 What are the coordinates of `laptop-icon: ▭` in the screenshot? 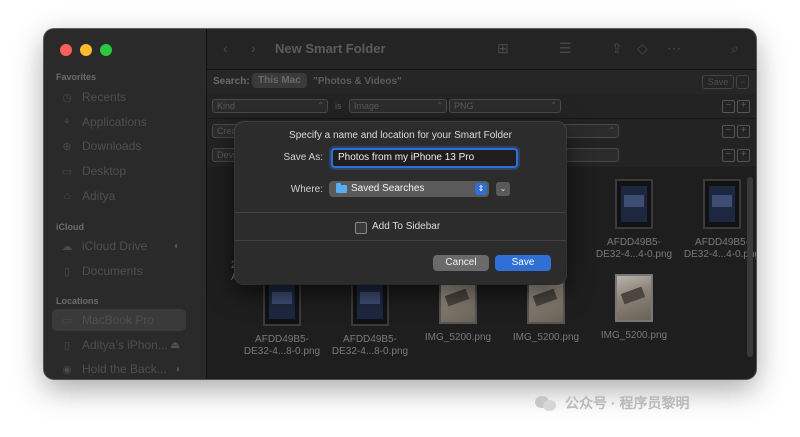 It's located at (67, 320).